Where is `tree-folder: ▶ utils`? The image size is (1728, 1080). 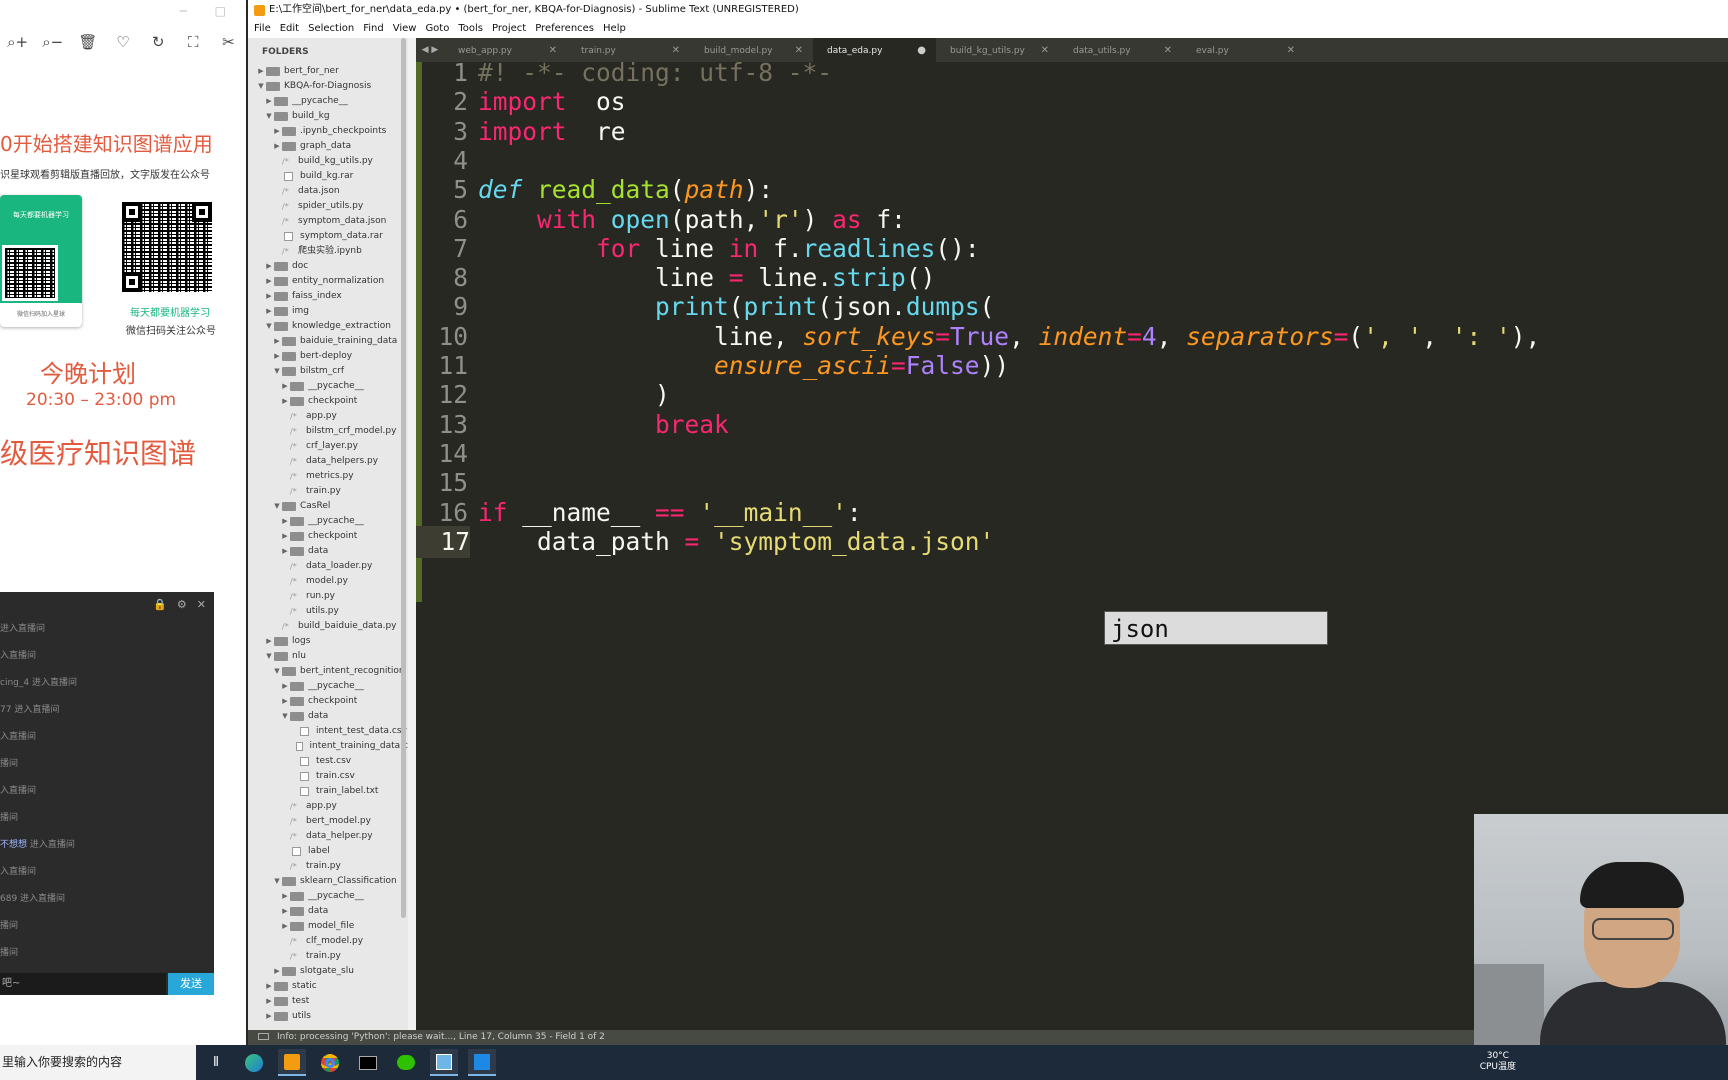 tree-folder: ▶ utils is located at coordinates (328, 1016).